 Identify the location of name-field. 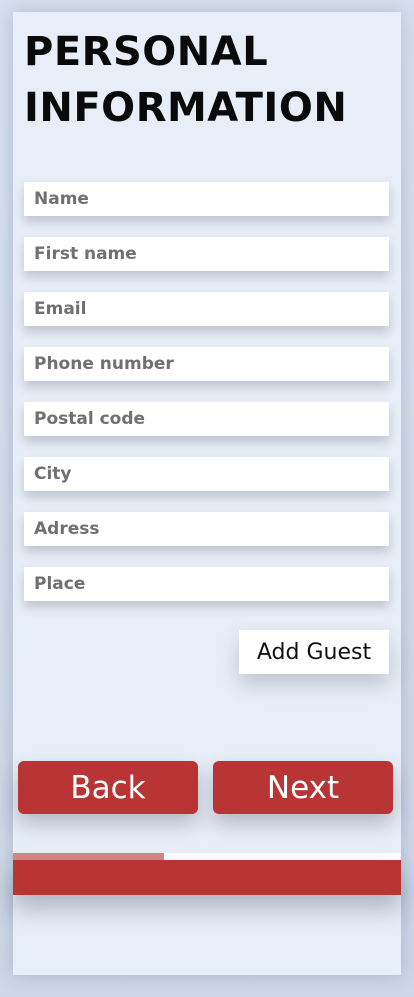
(206, 199).